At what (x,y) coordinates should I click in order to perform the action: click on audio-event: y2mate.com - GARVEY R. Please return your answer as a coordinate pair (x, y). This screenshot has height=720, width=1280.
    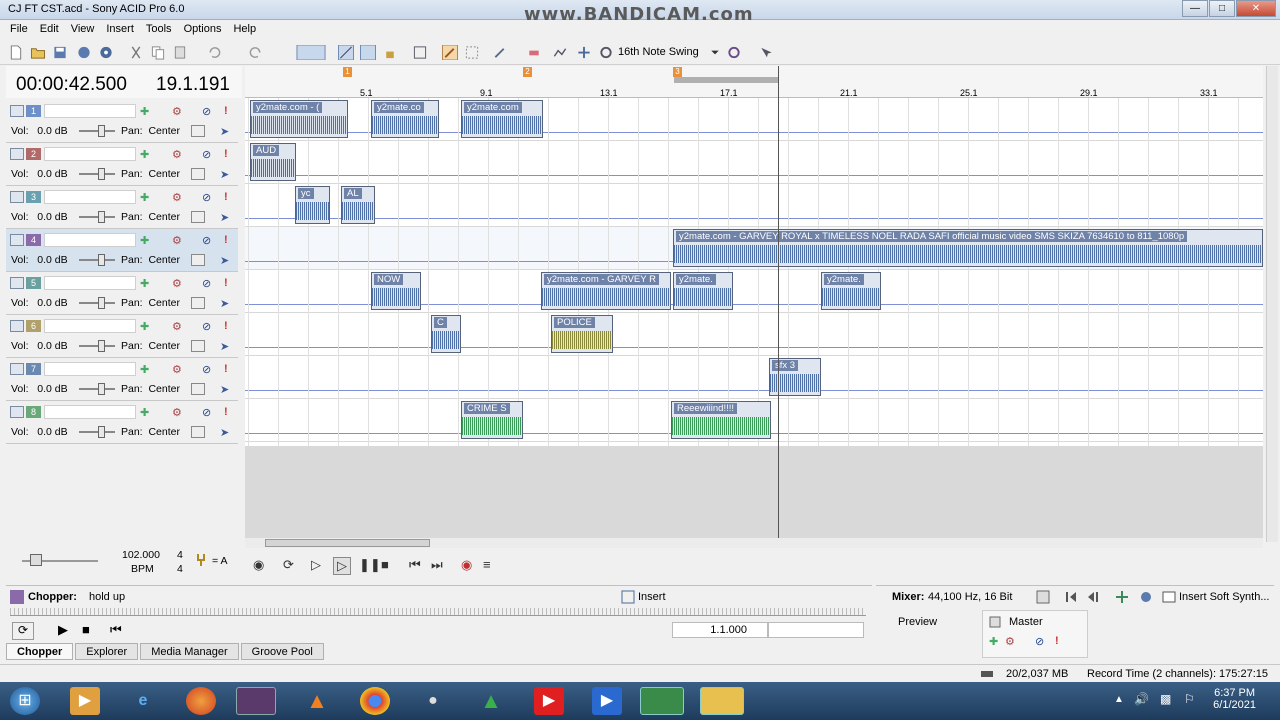
    Looking at the image, I should click on (606, 291).